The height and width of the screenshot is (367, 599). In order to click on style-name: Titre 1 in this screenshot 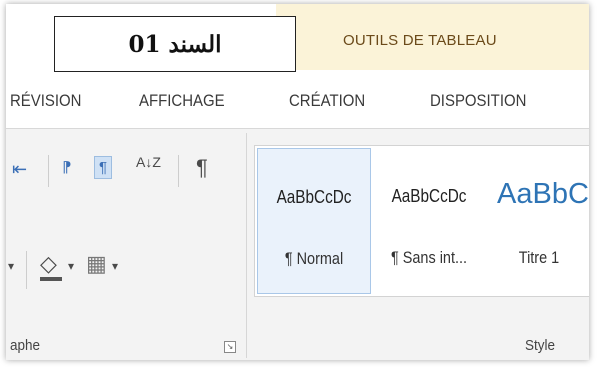, I will do `click(539, 257)`.